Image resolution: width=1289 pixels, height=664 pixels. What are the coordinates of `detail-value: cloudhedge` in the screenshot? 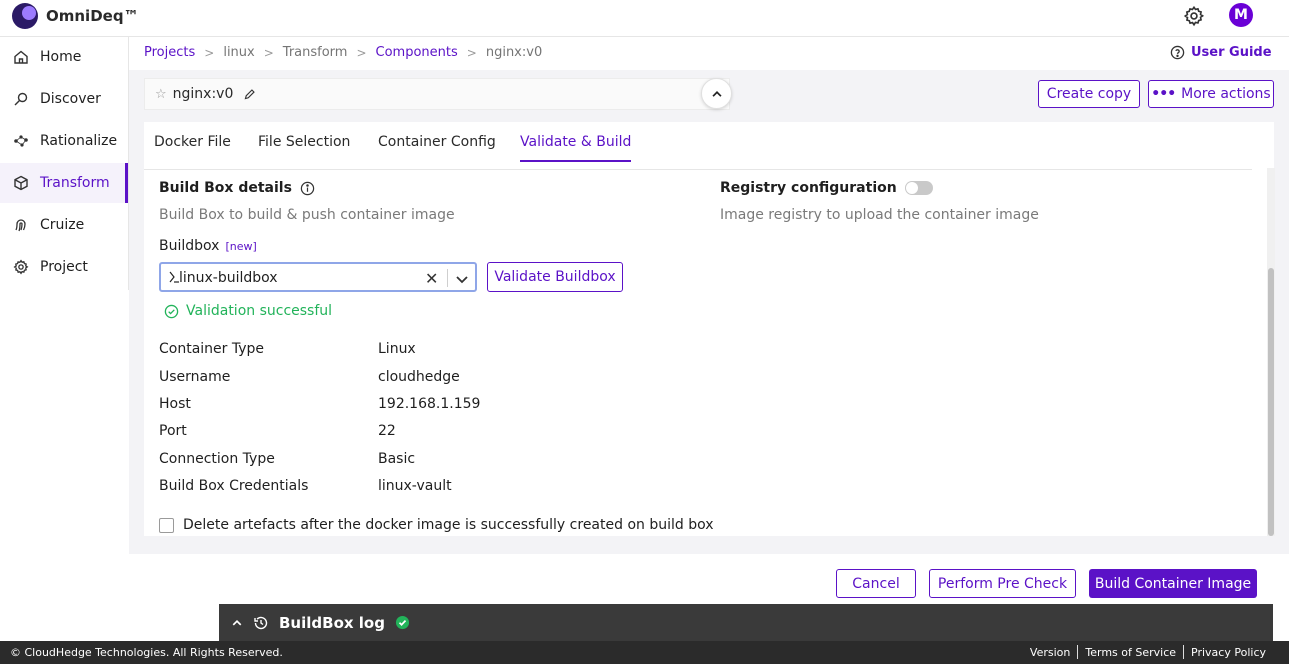 It's located at (419, 377).